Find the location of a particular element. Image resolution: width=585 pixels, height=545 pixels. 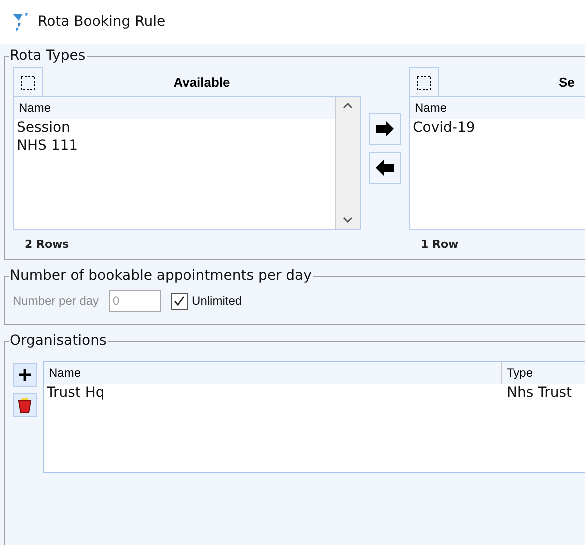

row-count: 2 Rows is located at coordinates (47, 244).